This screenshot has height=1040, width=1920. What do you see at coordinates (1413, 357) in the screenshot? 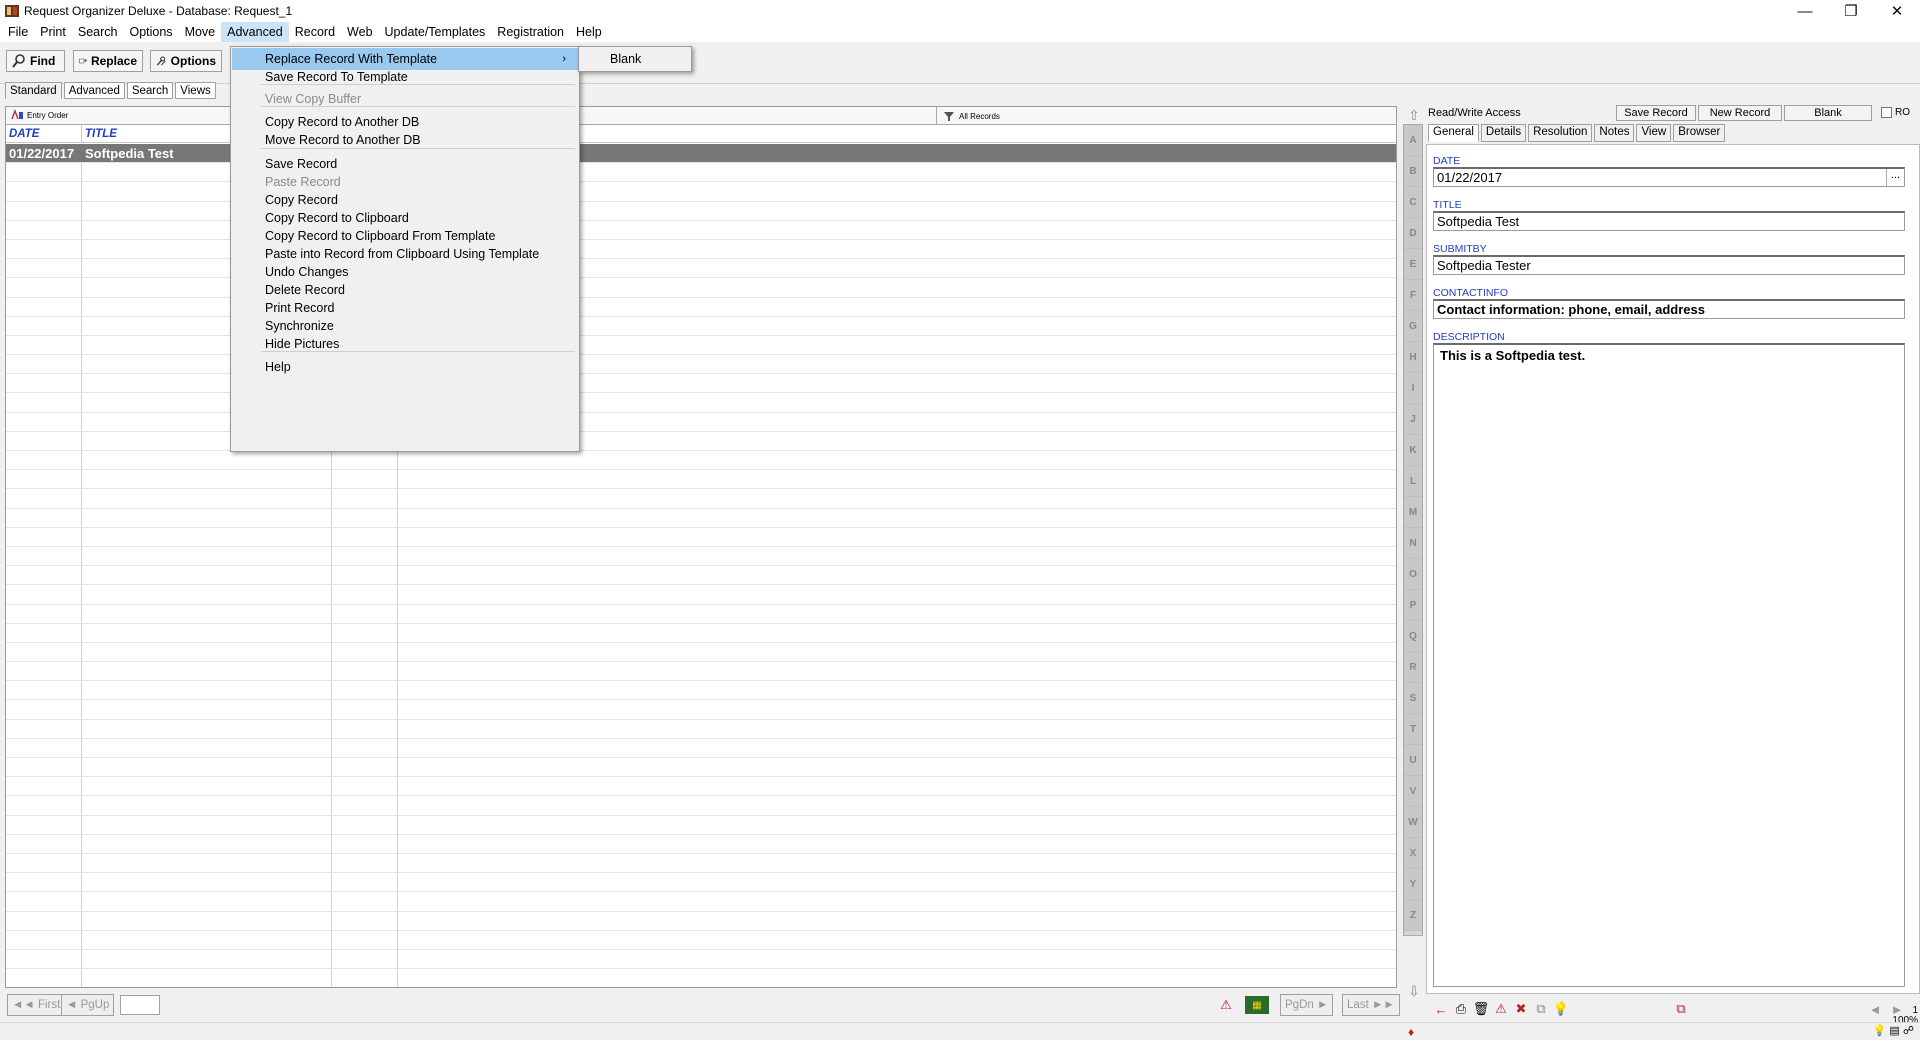
I see `alpha-index-h: H` at bounding box center [1413, 357].